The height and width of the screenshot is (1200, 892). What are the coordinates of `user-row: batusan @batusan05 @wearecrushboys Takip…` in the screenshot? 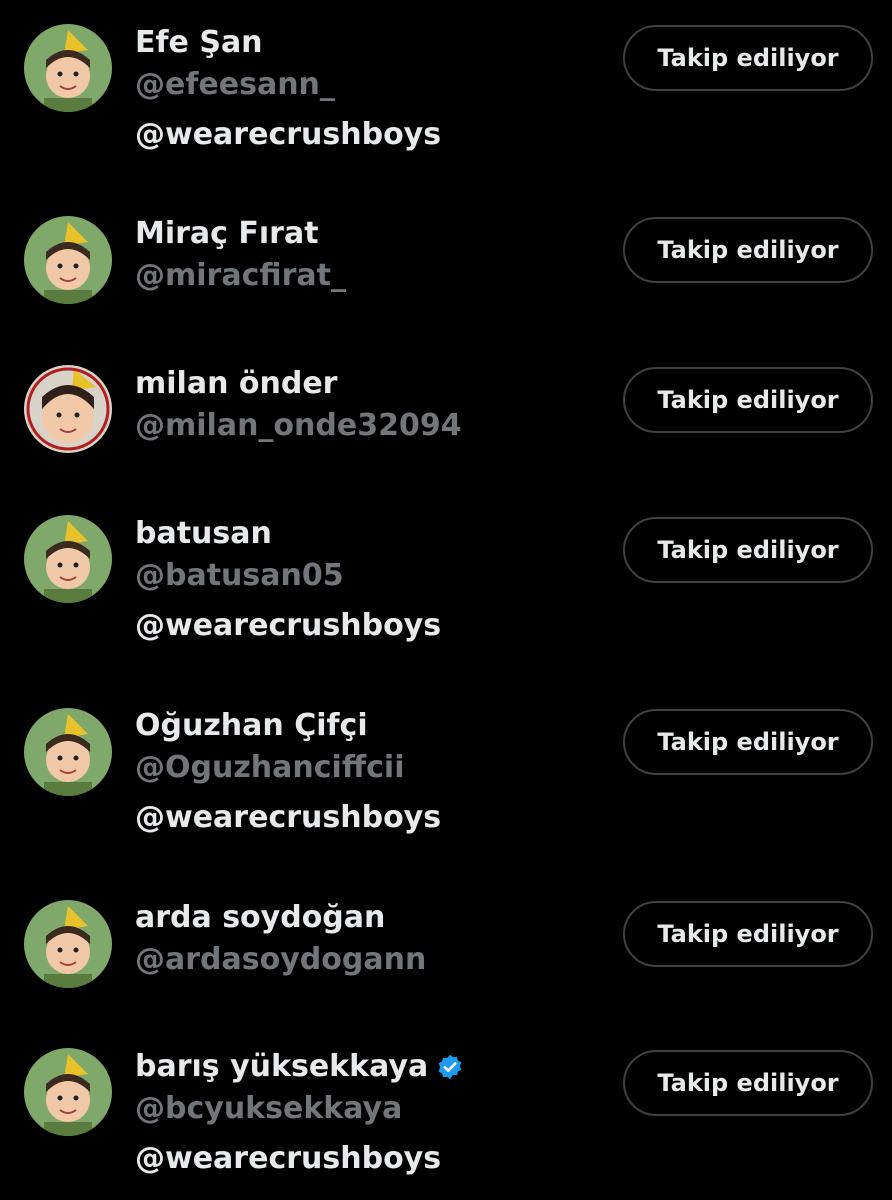 It's located at (446, 589).